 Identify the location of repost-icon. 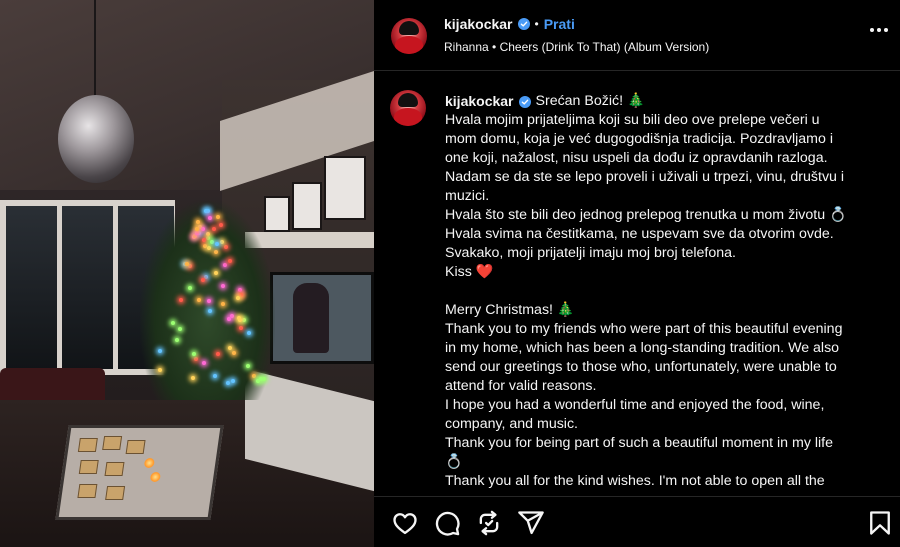
(489, 523).